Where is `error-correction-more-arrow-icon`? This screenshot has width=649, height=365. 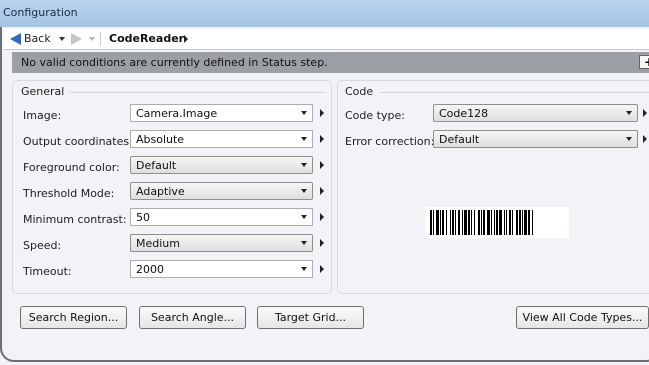
error-correction-more-arrow-icon is located at coordinates (645, 139).